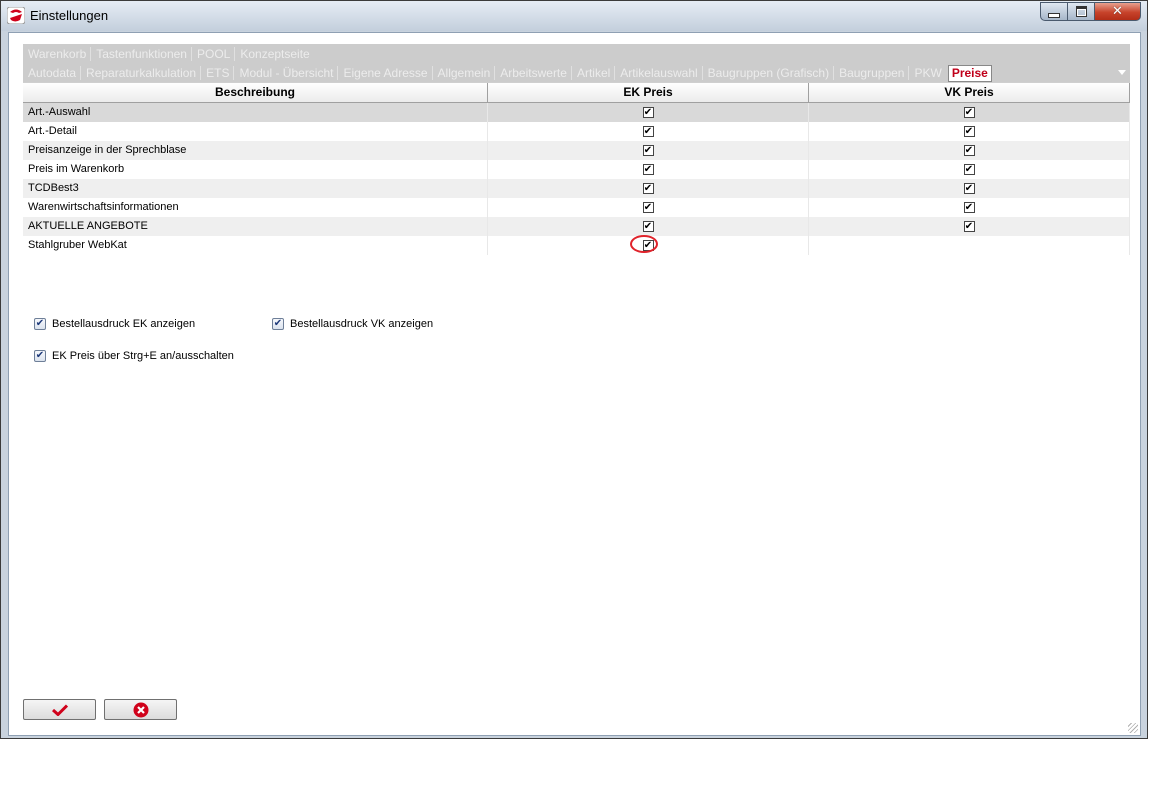  What do you see at coordinates (1054, 15) in the screenshot?
I see `minimize-icon` at bounding box center [1054, 15].